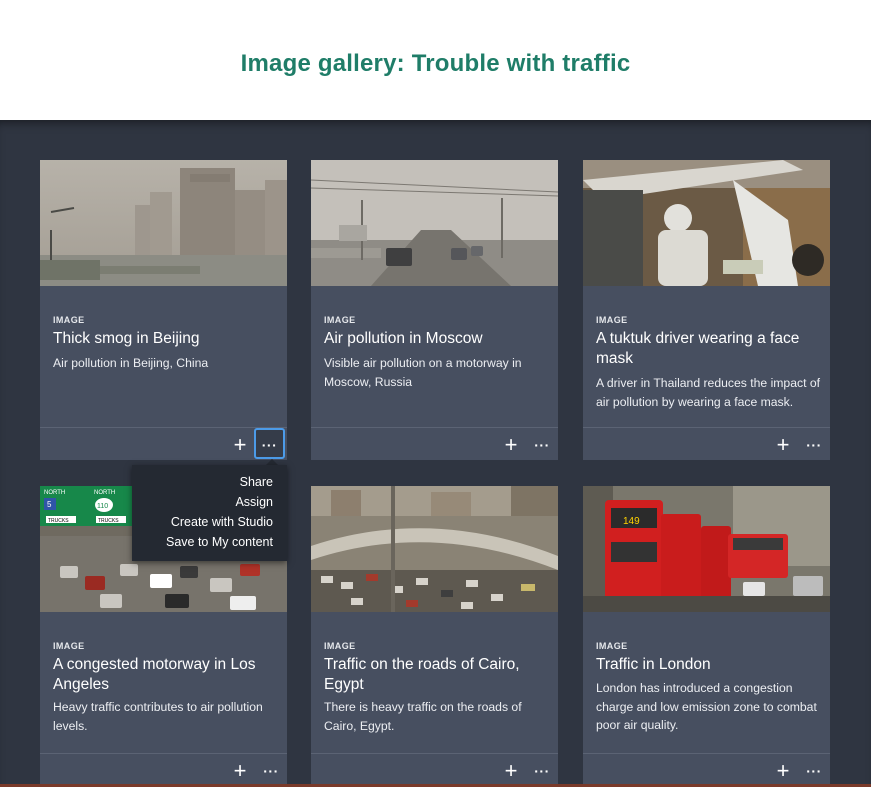 This screenshot has width=871, height=787. Describe the element at coordinates (222, 522) in the screenshot. I see `menu-item-create-with-studio: Create with Studio` at that location.